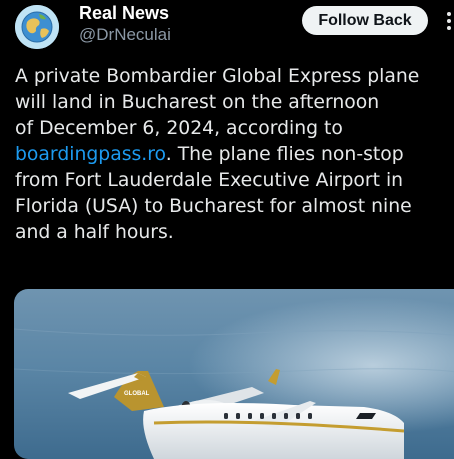 The width and height of the screenshot is (454, 459). What do you see at coordinates (445, 21) in the screenshot?
I see `more-vertical-icon` at bounding box center [445, 21].